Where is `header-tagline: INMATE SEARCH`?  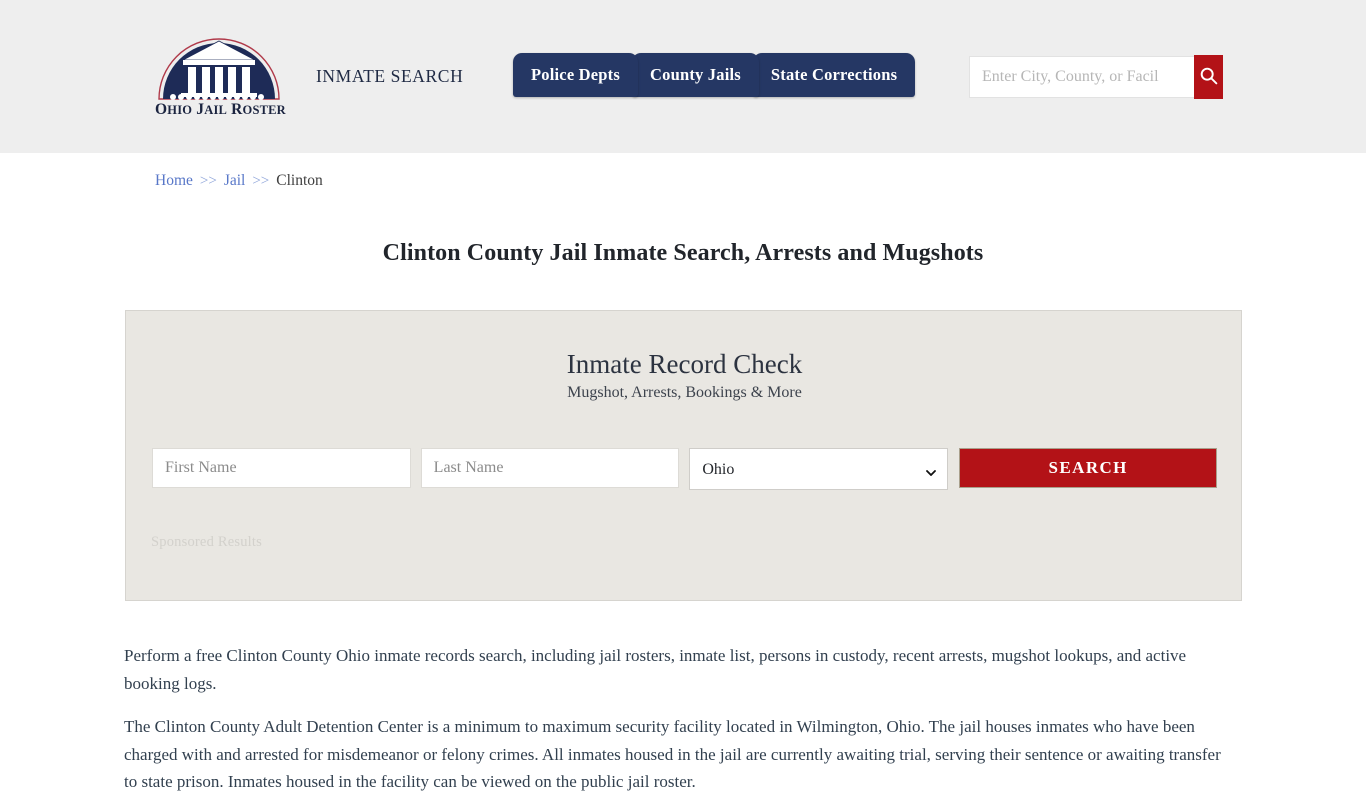 header-tagline: INMATE SEARCH is located at coordinates (390, 76).